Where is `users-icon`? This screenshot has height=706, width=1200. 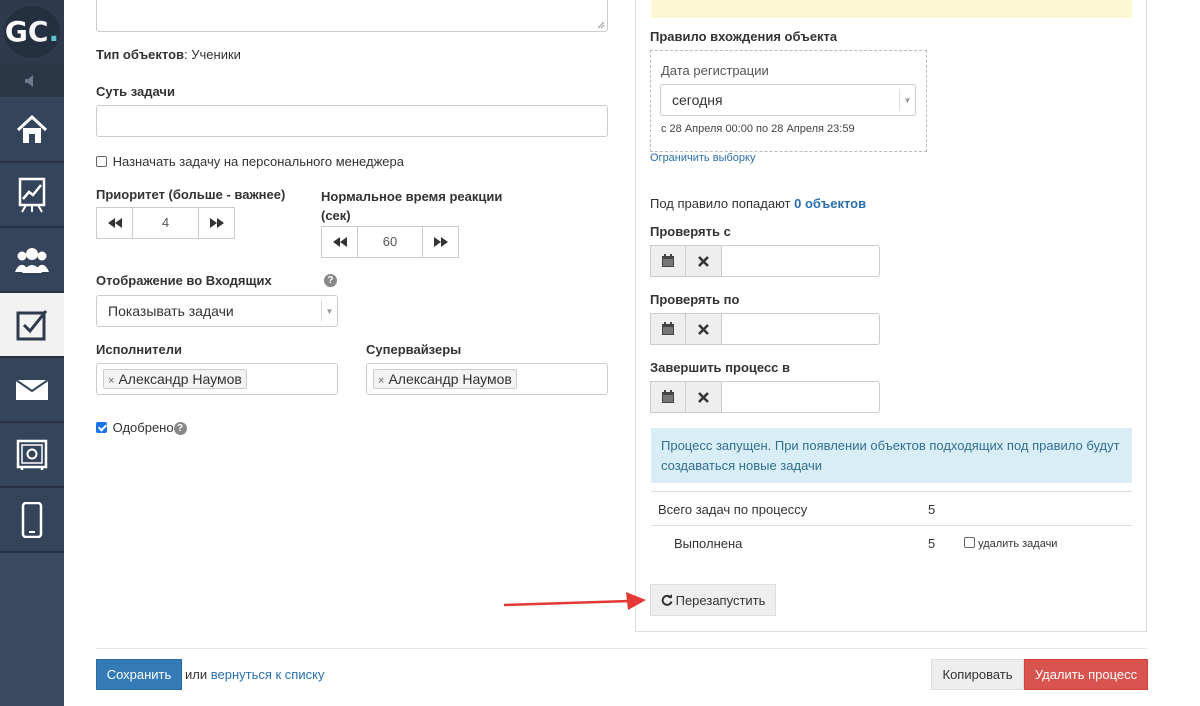
users-icon is located at coordinates (32, 260).